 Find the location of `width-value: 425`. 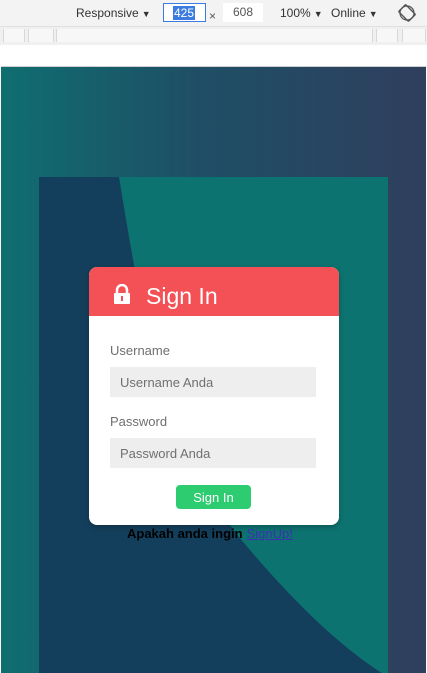

width-value: 425 is located at coordinates (183, 13).